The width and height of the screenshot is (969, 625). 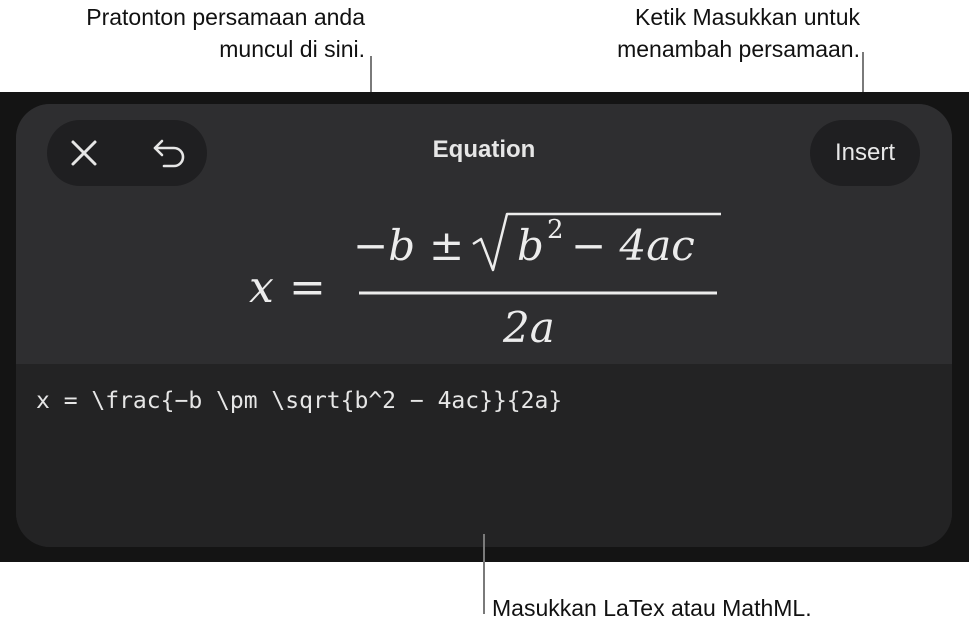 I want to click on callout-preview-line1: Pratonton persamaan anda, so click(x=225, y=17).